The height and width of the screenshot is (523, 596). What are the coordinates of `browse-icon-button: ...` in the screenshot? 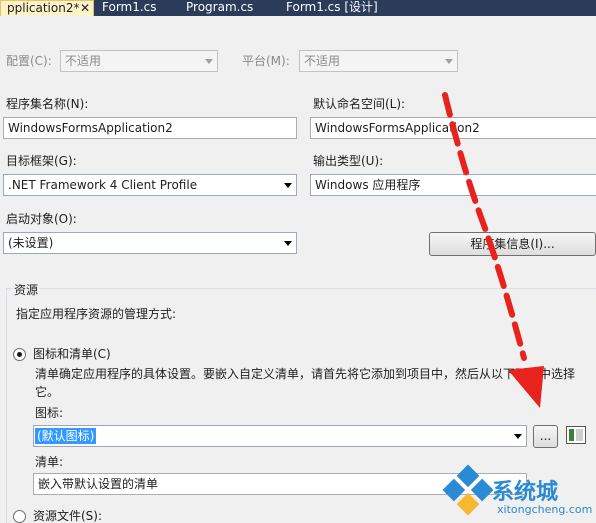 It's located at (545, 436).